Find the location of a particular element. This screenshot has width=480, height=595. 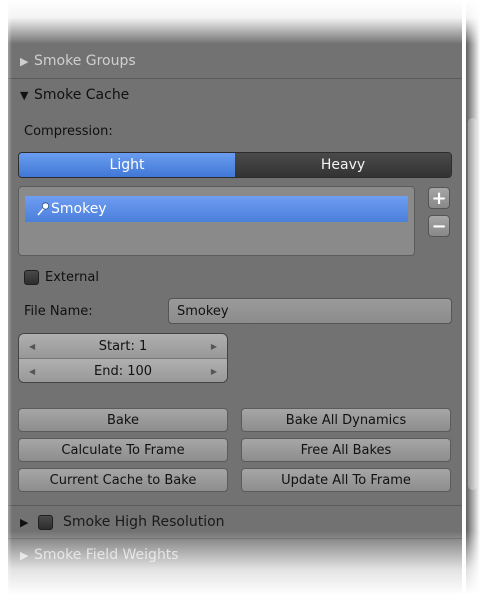

start-frame-label: Start: 1 is located at coordinates (123, 346).